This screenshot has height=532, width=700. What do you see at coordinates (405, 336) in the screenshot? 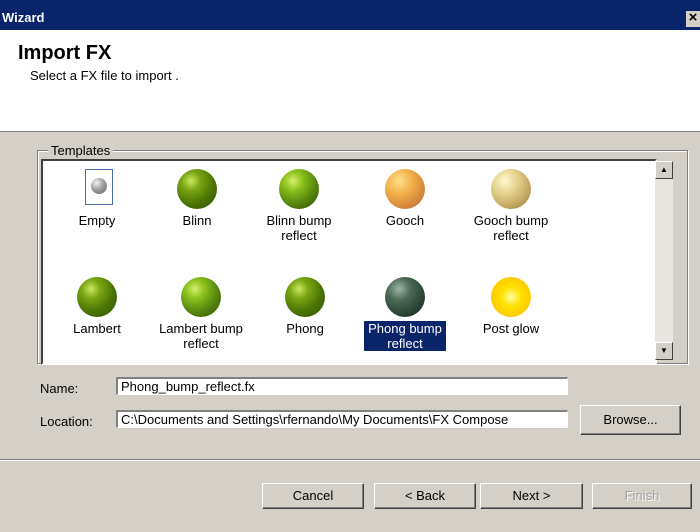
I see `template-label: Phong bump reflect` at bounding box center [405, 336].